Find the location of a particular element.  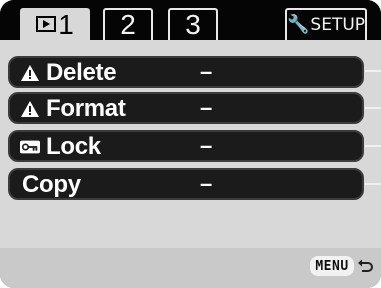

tab-setup-label: SETUP is located at coordinates (338, 25).